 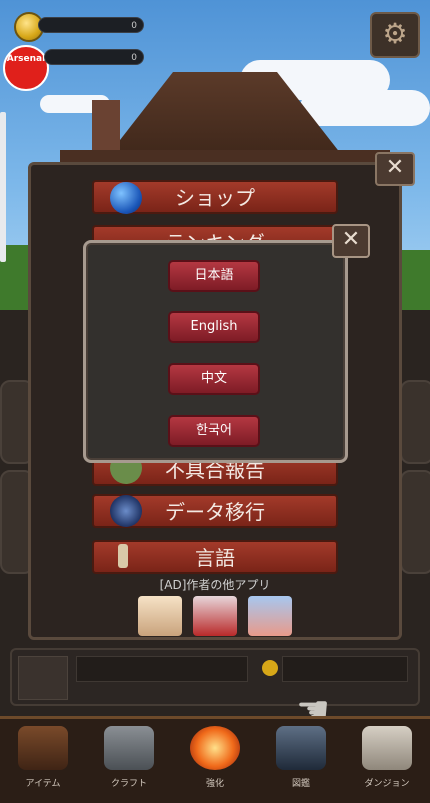 I want to click on nav-label: ダンジョン, so click(x=387, y=784).